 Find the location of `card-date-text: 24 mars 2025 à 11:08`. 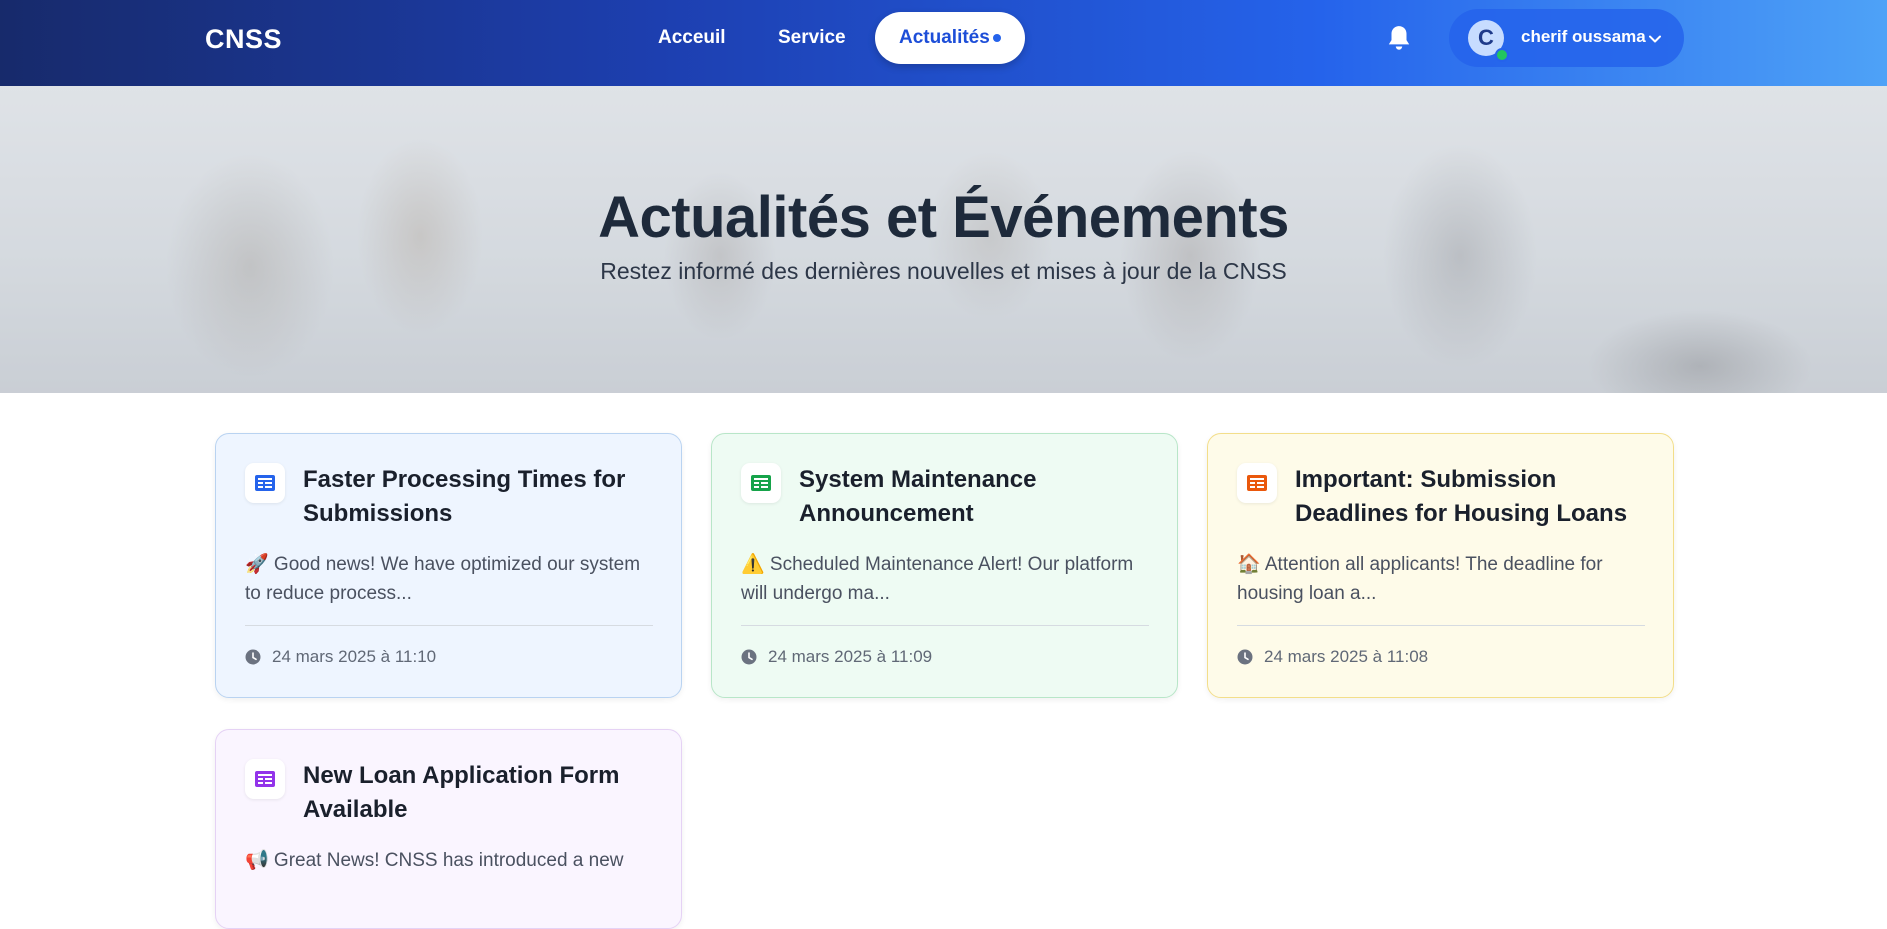

card-date-text: 24 mars 2025 à 11:08 is located at coordinates (1346, 656).